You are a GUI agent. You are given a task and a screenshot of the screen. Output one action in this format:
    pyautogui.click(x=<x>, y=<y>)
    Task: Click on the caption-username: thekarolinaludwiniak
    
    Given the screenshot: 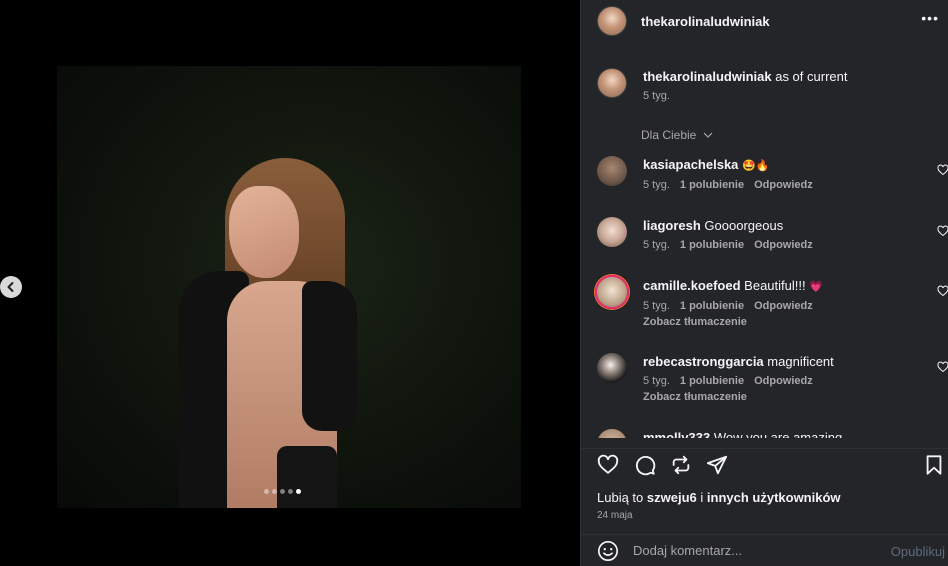 What is the action you would take?
    pyautogui.click(x=707, y=76)
    